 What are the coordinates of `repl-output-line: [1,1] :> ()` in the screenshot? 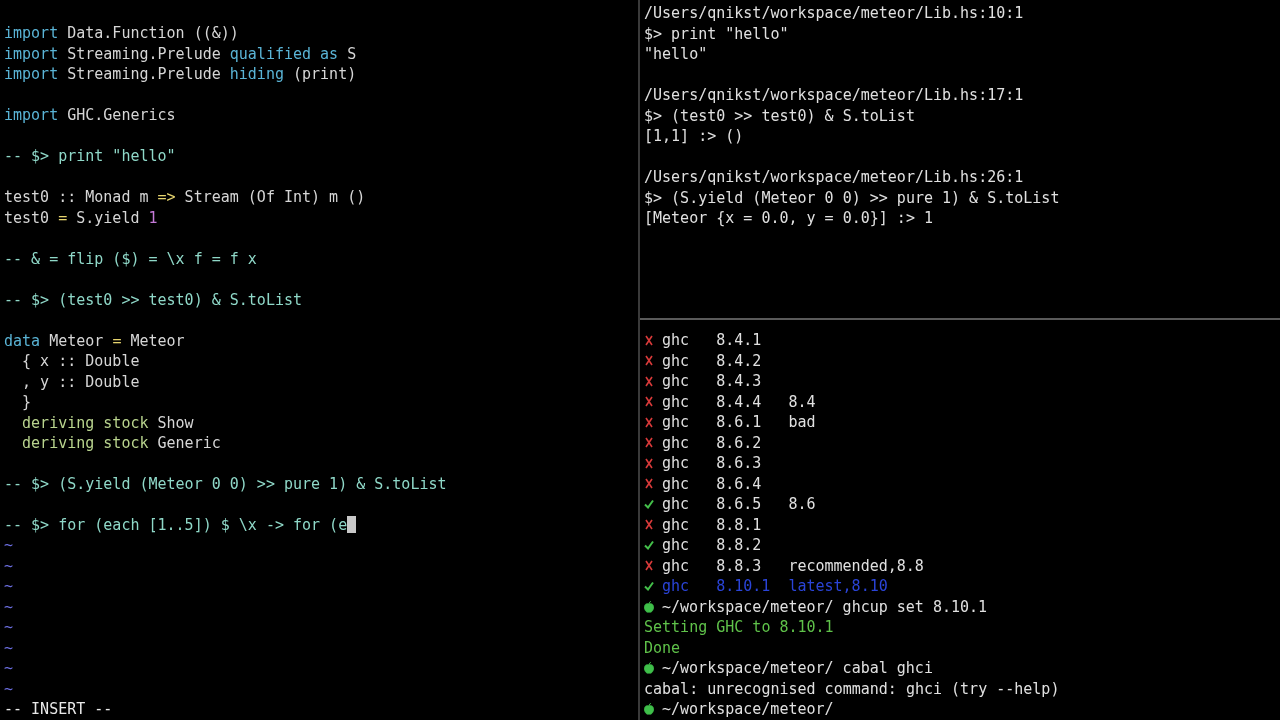 It's located at (694, 136).